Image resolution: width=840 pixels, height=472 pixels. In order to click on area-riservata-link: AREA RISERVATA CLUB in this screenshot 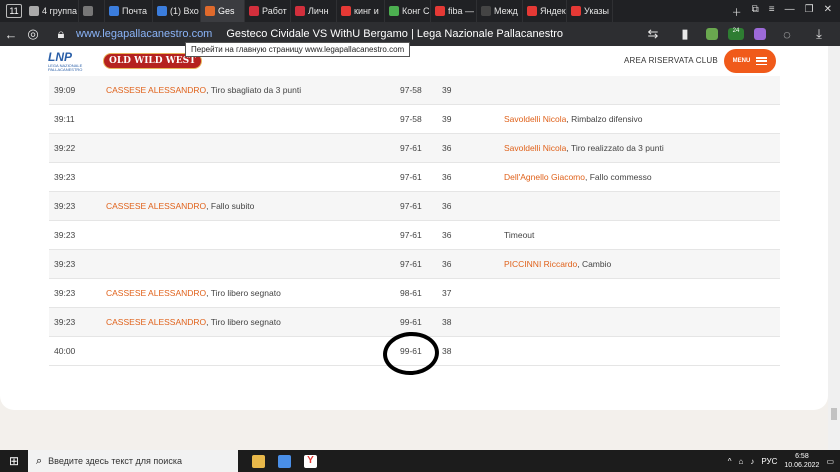, I will do `click(671, 60)`.